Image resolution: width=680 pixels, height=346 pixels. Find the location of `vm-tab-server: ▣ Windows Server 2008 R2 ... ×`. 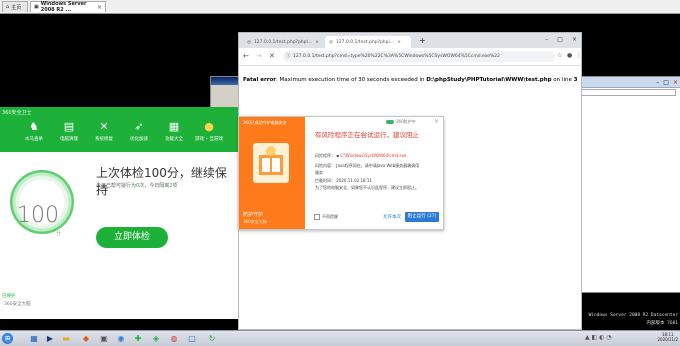

vm-tab-server: ▣ Windows Server 2008 R2 ... × is located at coordinates (68, 7).